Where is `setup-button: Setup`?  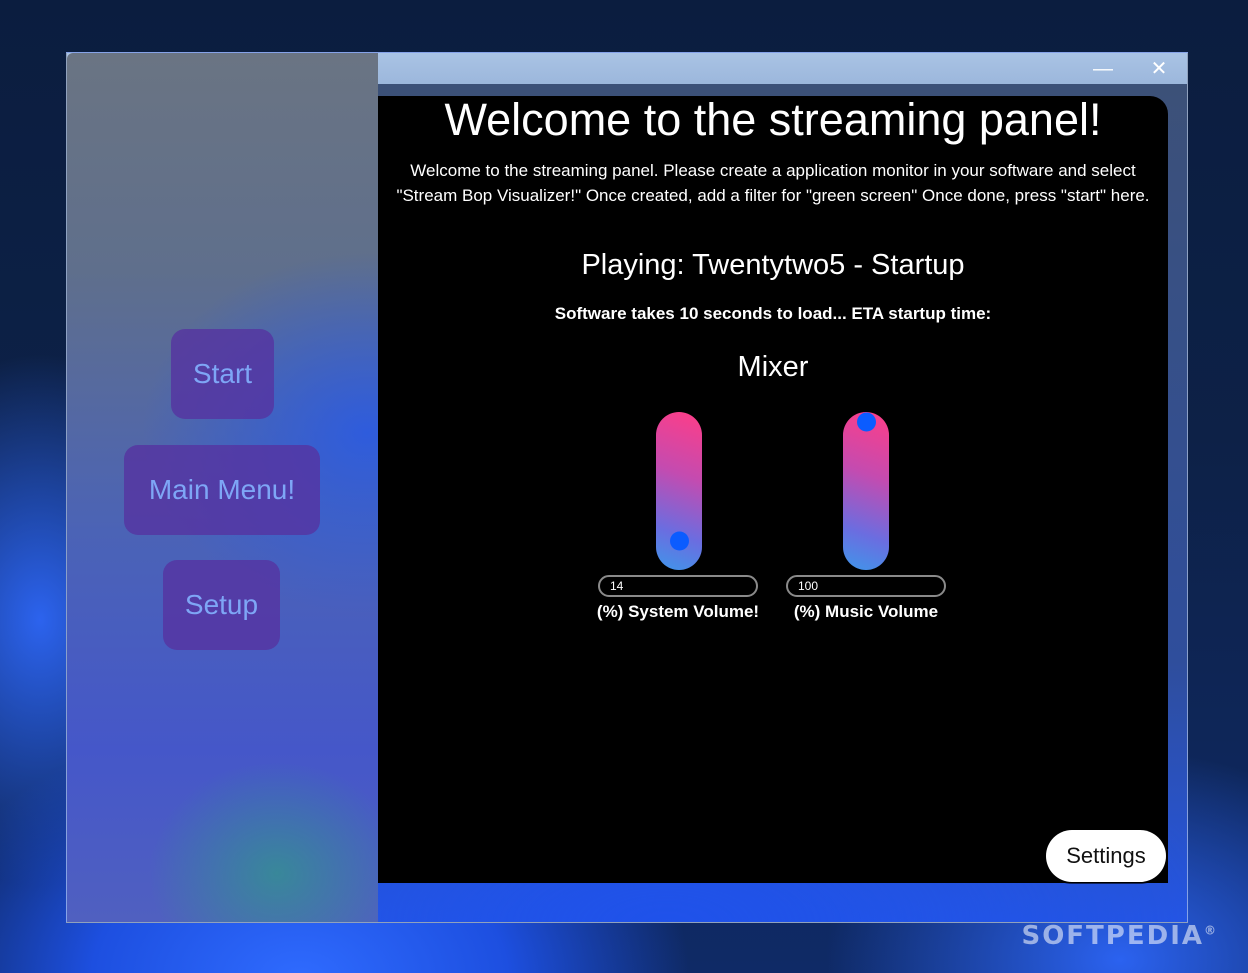
setup-button: Setup is located at coordinates (221, 605).